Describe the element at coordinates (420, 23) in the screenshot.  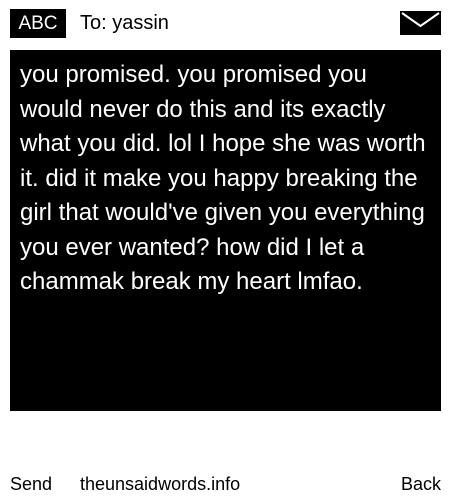
I see `envelope-icon` at that location.